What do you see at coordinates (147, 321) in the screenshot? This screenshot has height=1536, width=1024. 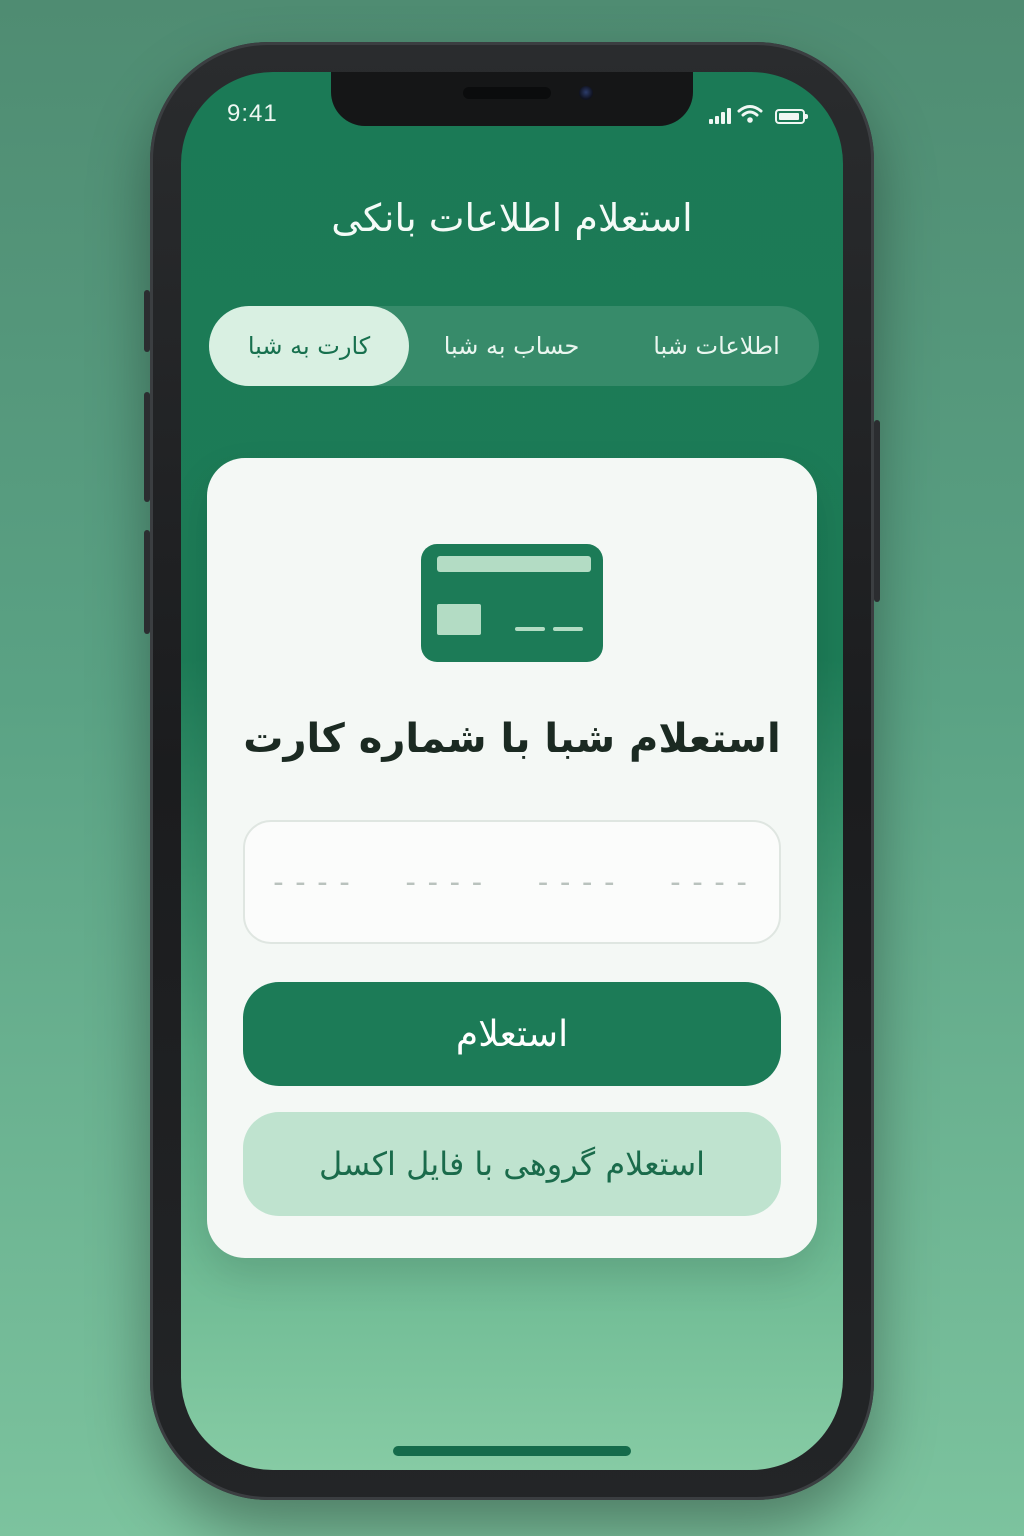 I see `mute-switch` at bounding box center [147, 321].